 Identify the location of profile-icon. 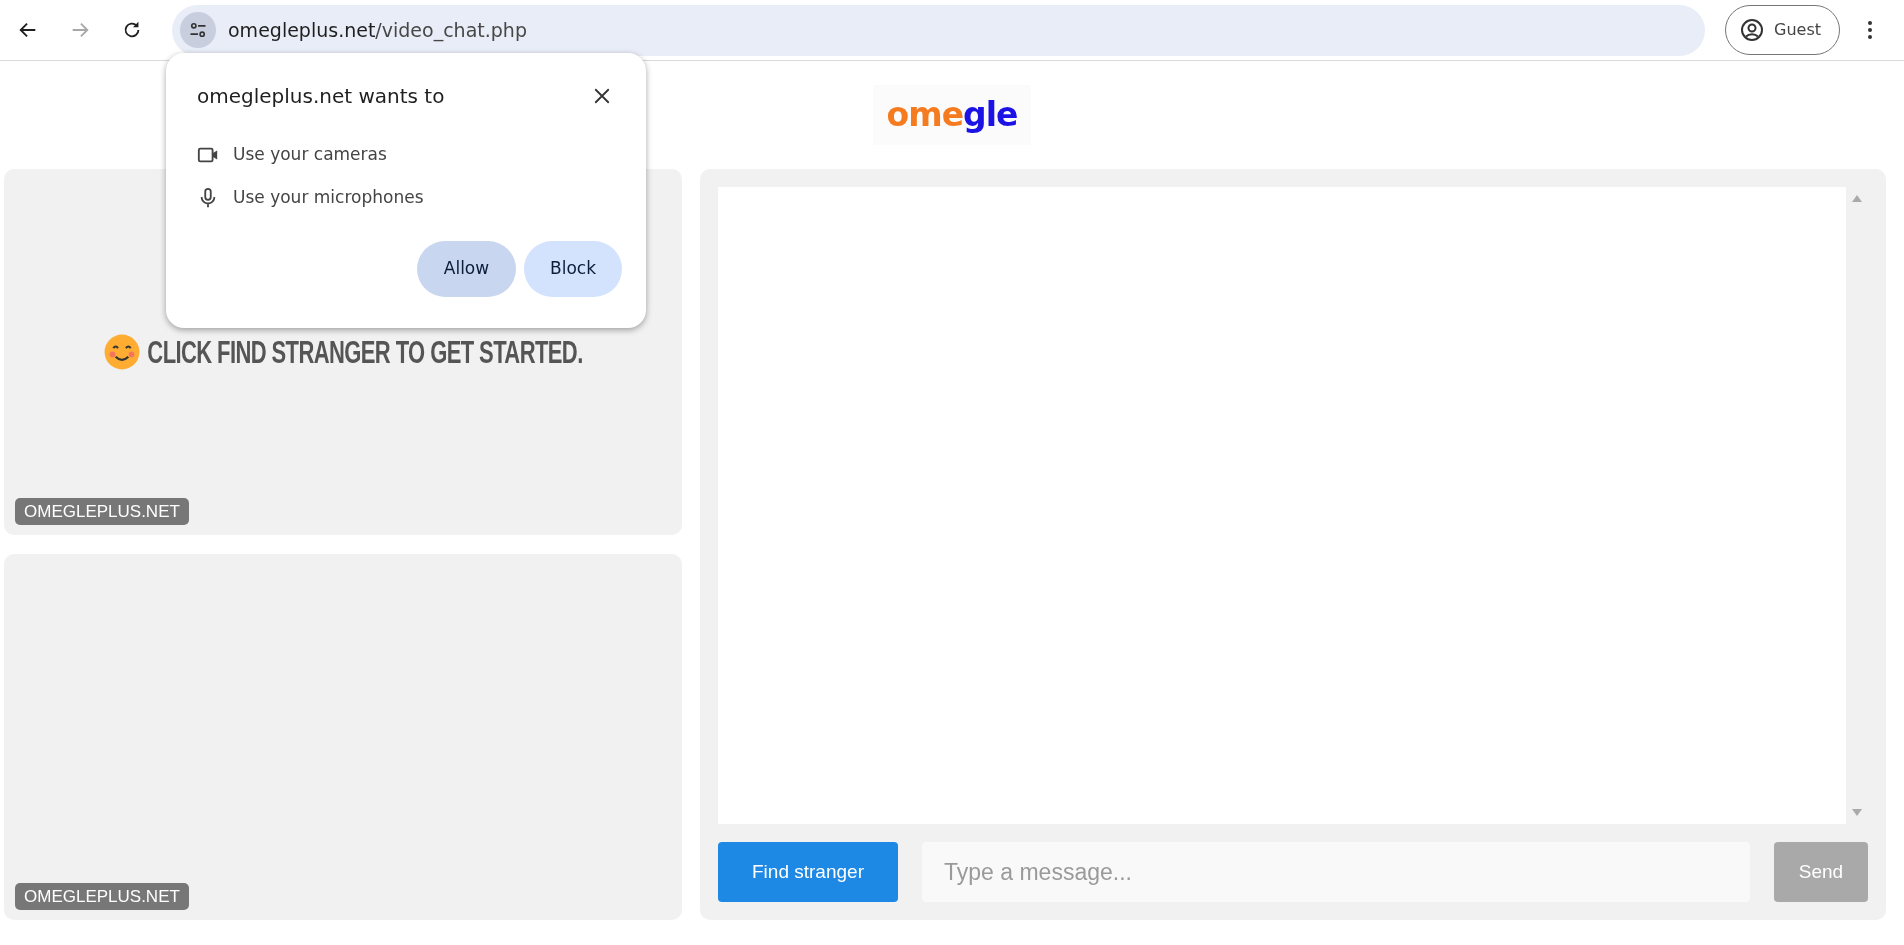
(1752, 30).